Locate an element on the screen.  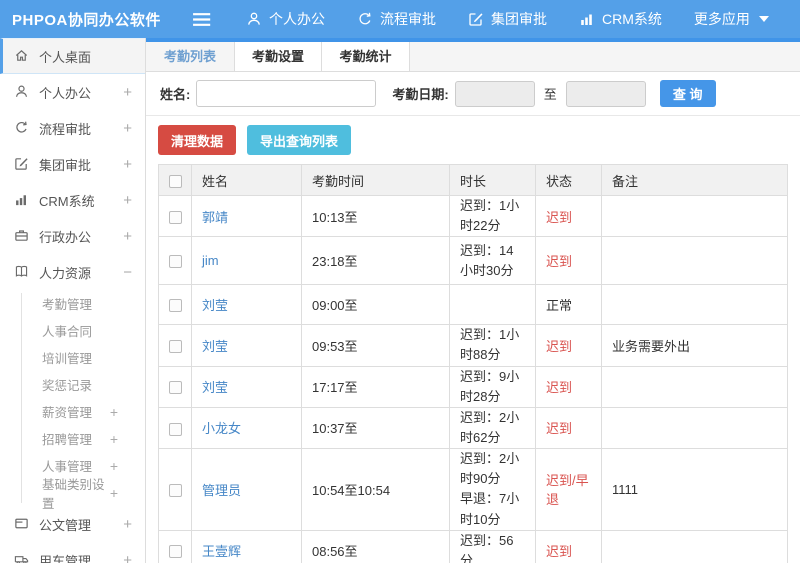
sidebar-item-crm: CRM系统 + is located at coordinates (72, 200).